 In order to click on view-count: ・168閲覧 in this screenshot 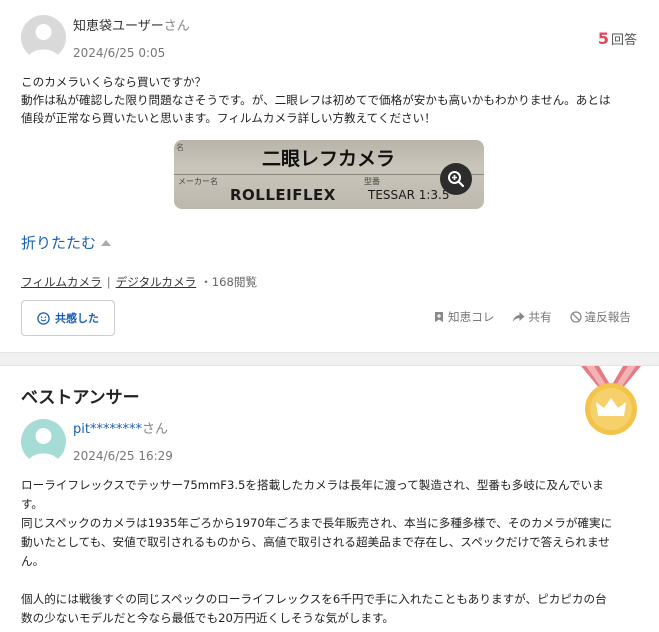, I will do `click(229, 282)`.